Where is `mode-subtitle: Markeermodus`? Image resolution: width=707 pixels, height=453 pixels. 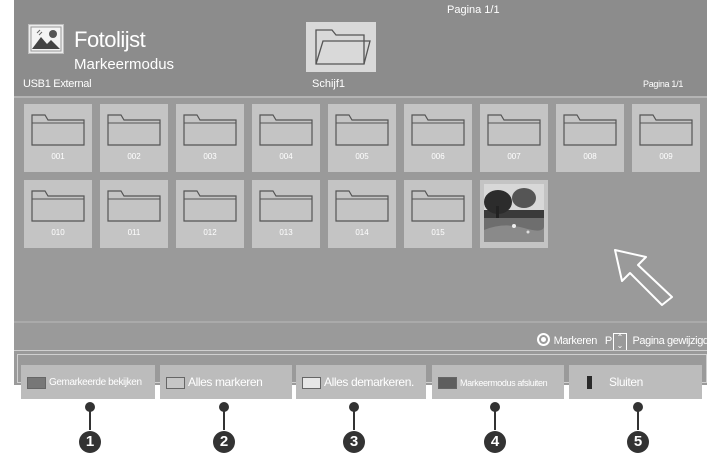 mode-subtitle: Markeermodus is located at coordinates (124, 64).